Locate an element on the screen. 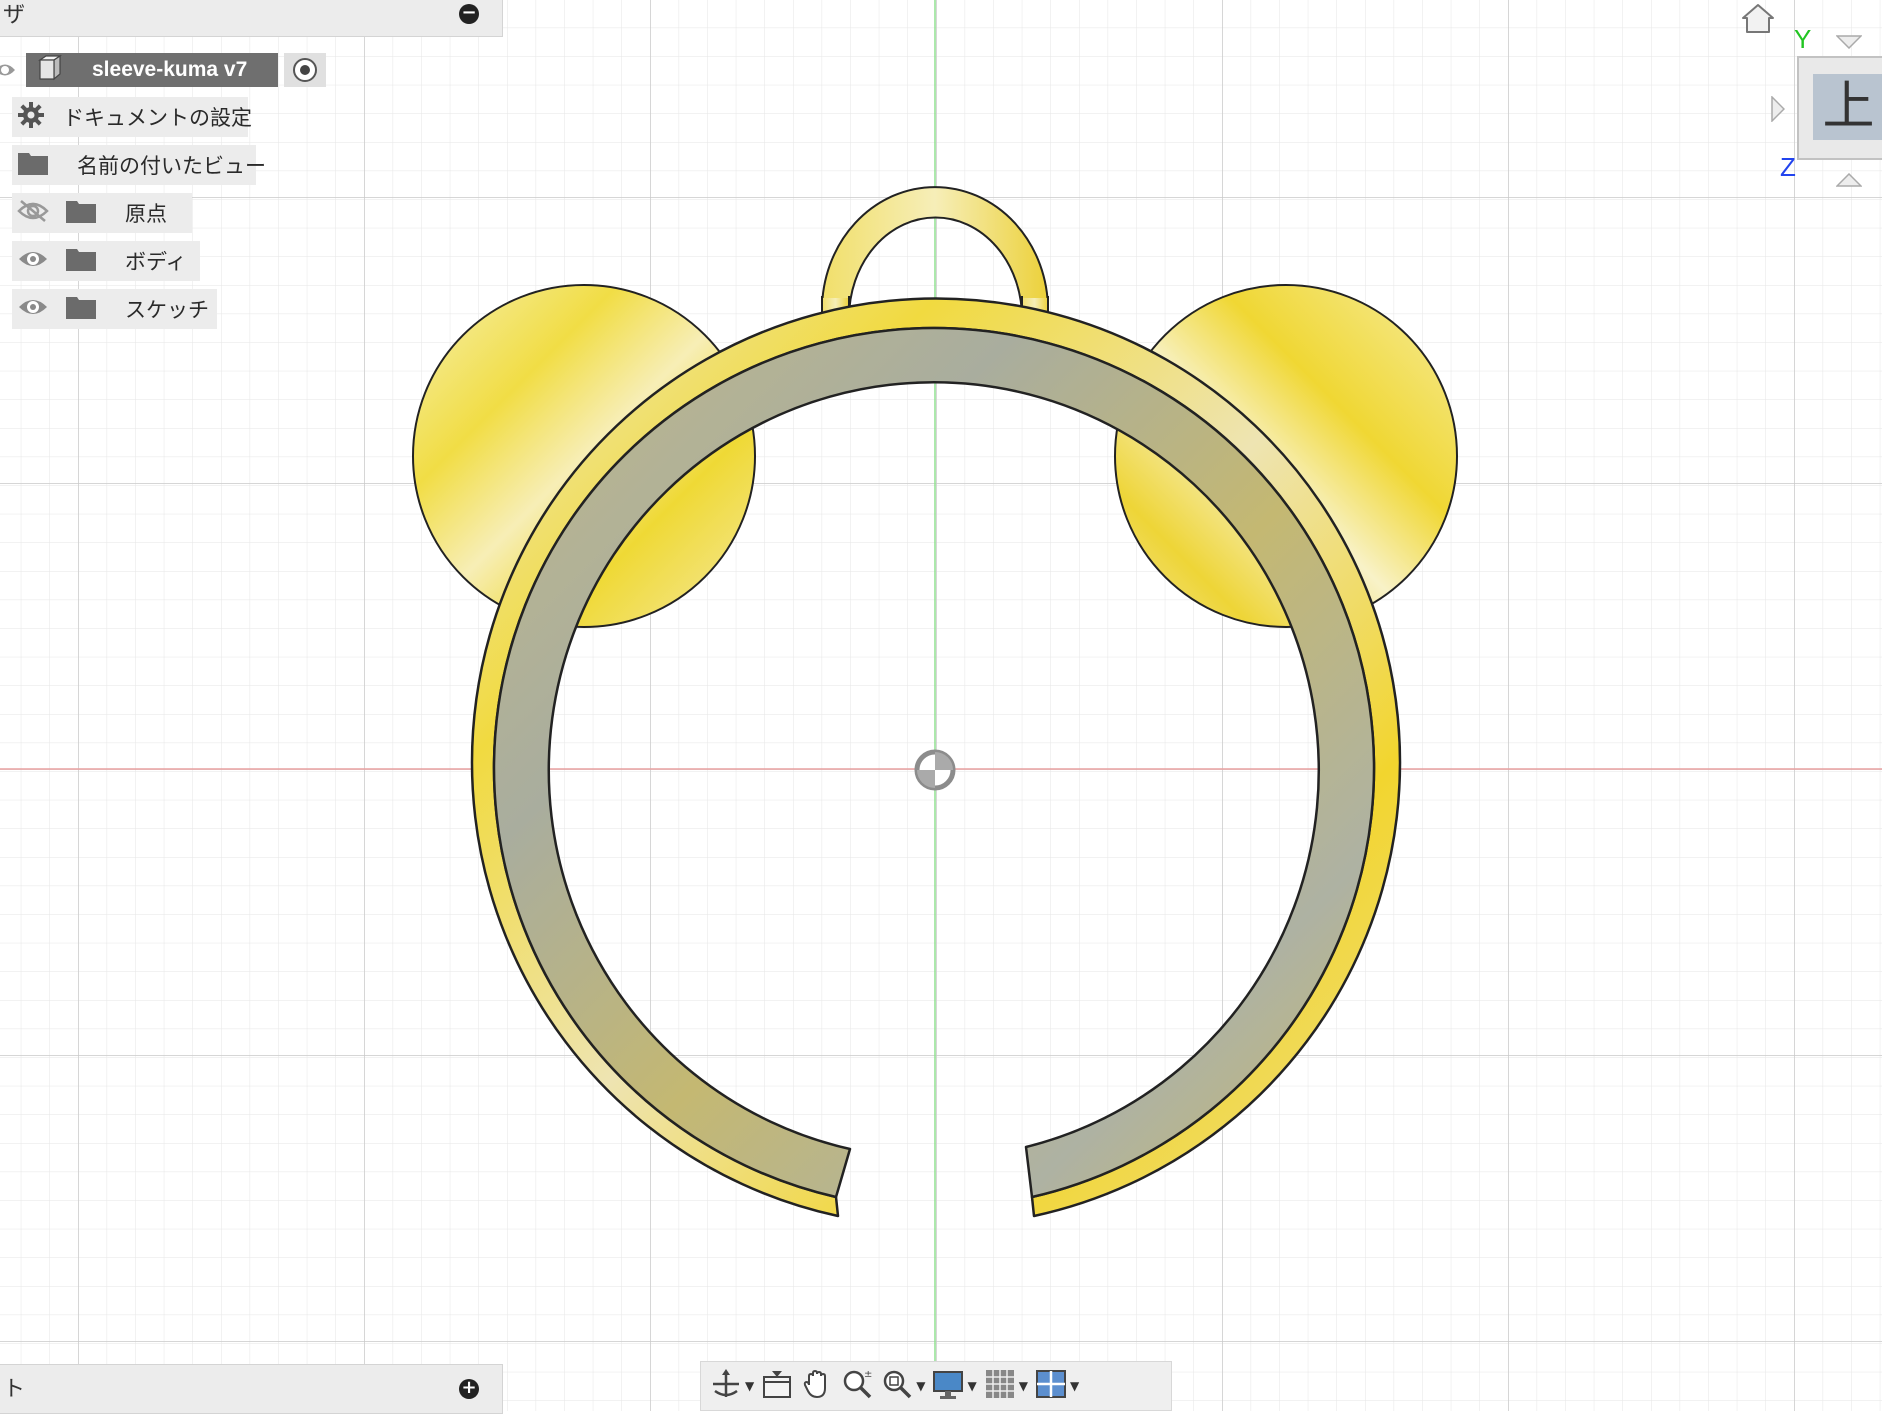  activate-document-button is located at coordinates (305, 70).